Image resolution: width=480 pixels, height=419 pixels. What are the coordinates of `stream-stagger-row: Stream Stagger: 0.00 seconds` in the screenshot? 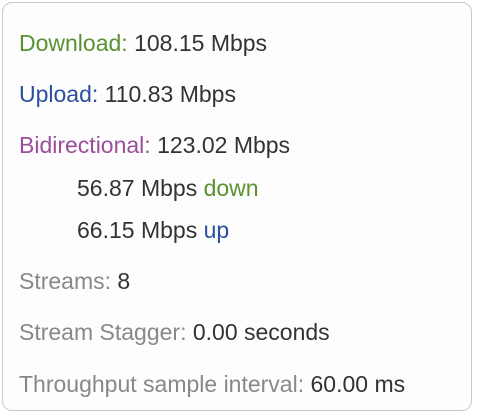 It's located at (174, 332).